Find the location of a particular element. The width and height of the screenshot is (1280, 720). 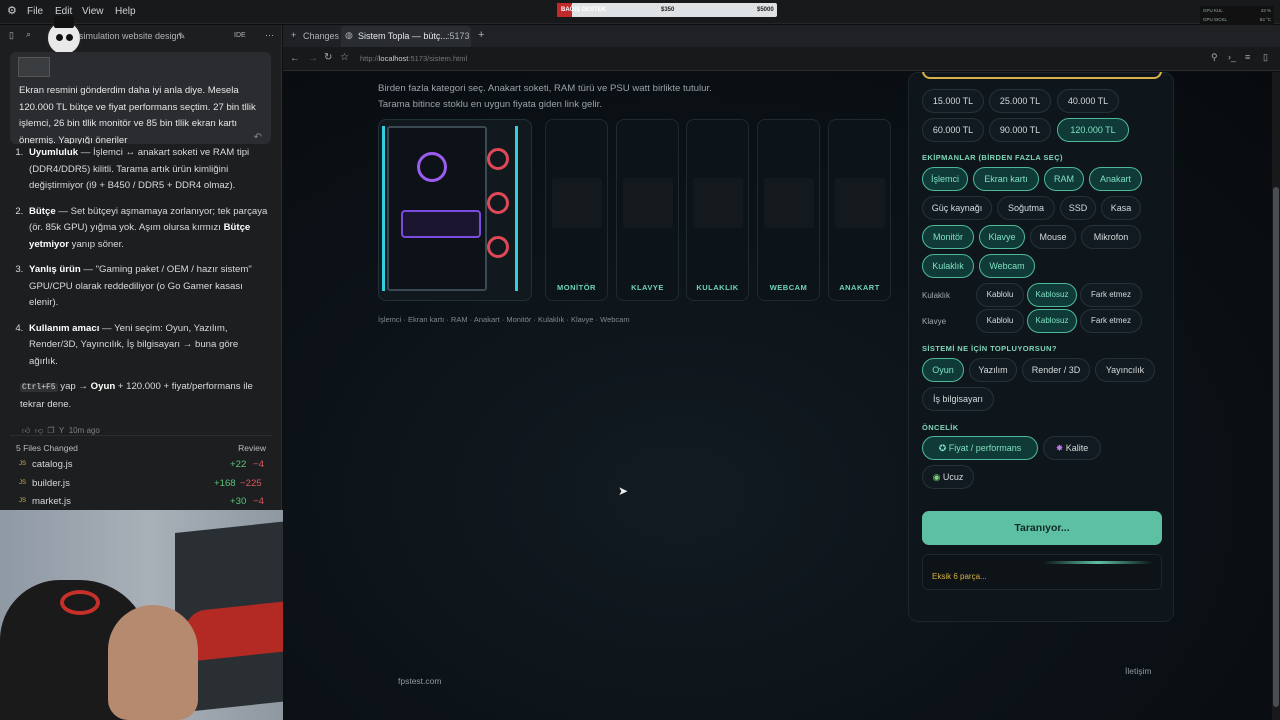

chat-title: simulation website design is located at coordinates (130, 36).